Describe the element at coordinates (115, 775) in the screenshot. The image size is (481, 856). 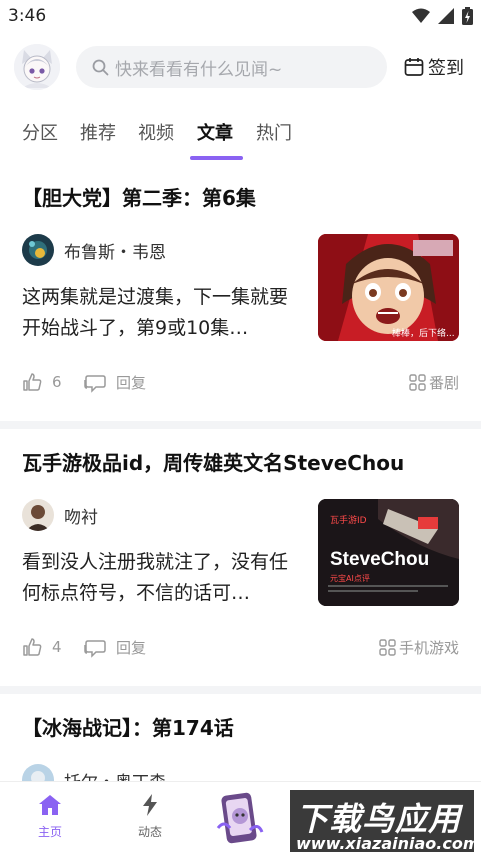
I see `author-name: 托尔・奥丁森` at that location.